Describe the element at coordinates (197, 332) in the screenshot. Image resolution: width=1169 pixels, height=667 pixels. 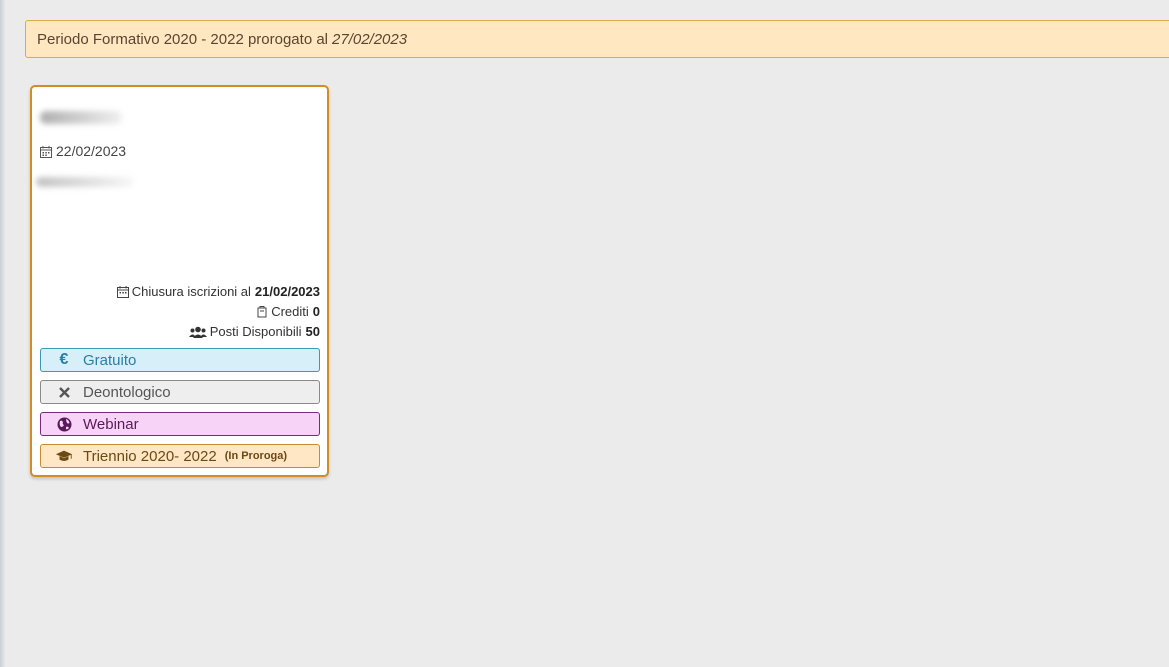
I see `users-icon` at that location.